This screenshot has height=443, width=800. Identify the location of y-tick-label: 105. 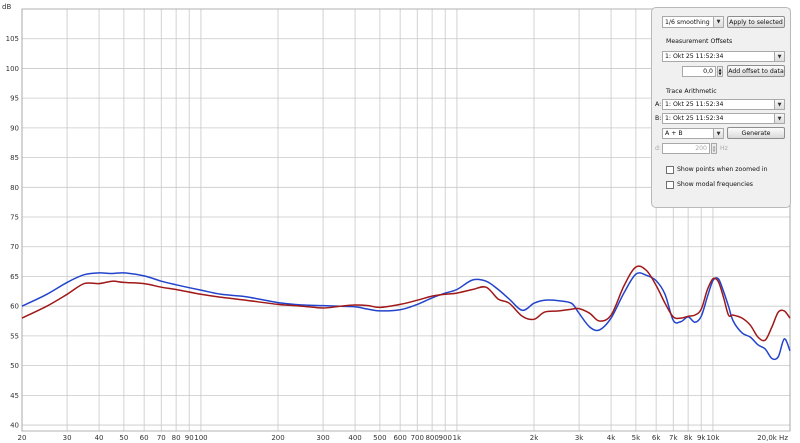
(12, 39).